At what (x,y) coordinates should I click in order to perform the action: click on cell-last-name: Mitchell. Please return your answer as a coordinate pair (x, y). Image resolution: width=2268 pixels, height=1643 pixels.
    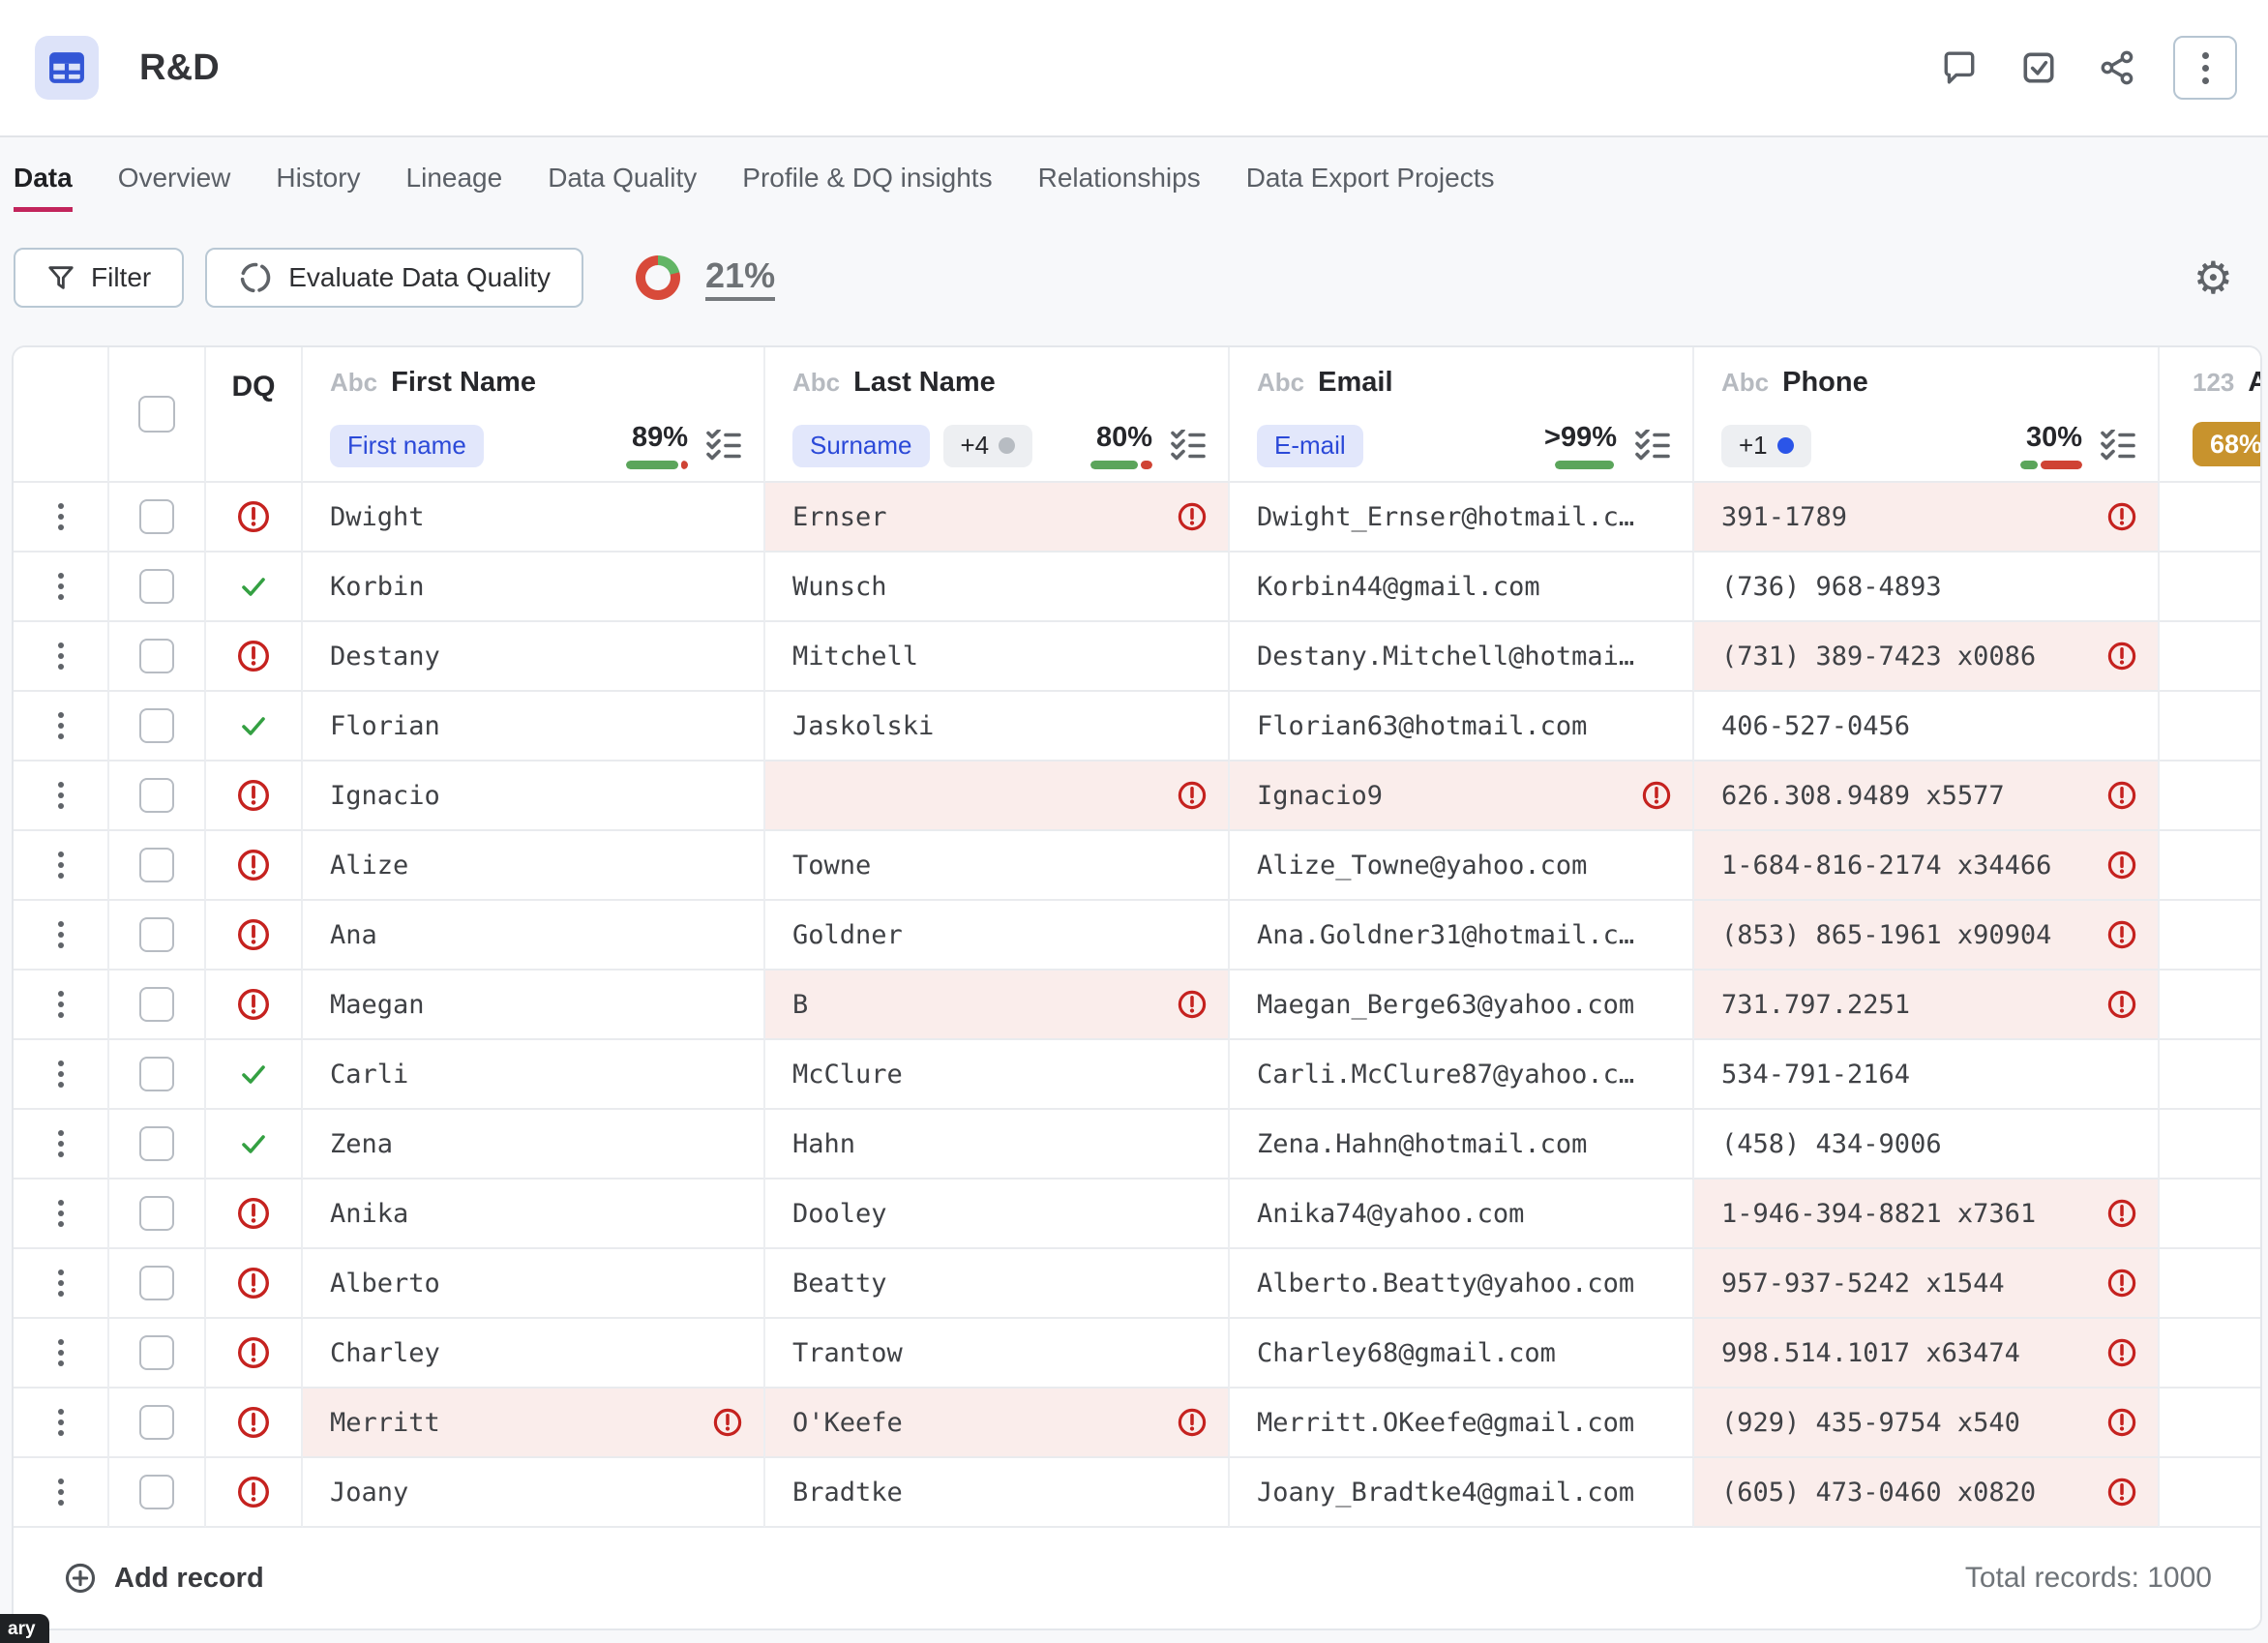
    Looking at the image, I should click on (997, 657).